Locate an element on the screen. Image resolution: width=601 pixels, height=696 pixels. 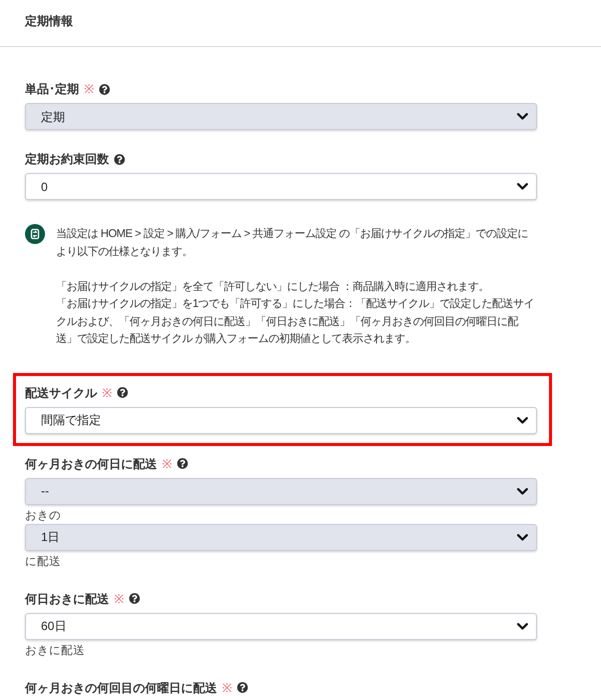
notice-text: 当設定は HOME > 設定 > 購入/フォーム > 共通フォーム設定 の「お届けサイクルの指定」での設定により以下の仕様となります。 is located at coordinates (293, 243).